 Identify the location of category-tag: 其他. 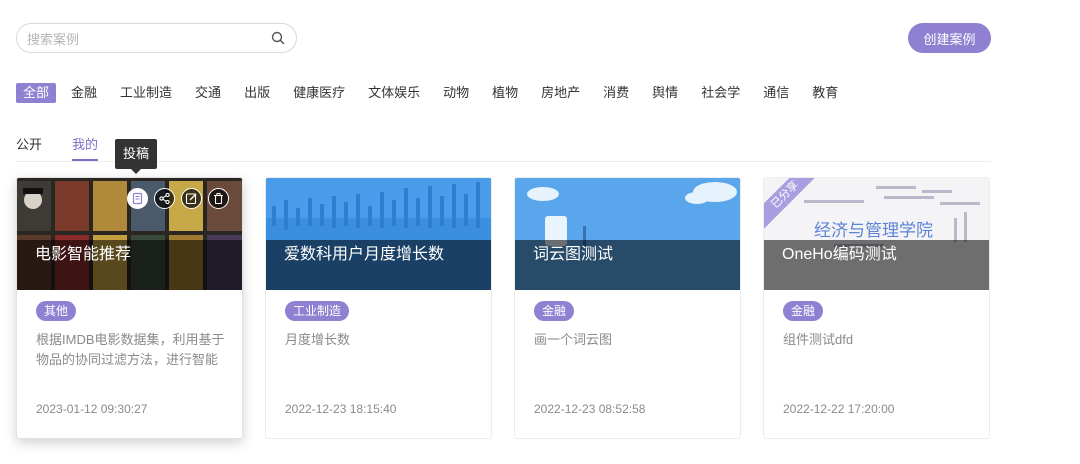
(56, 311).